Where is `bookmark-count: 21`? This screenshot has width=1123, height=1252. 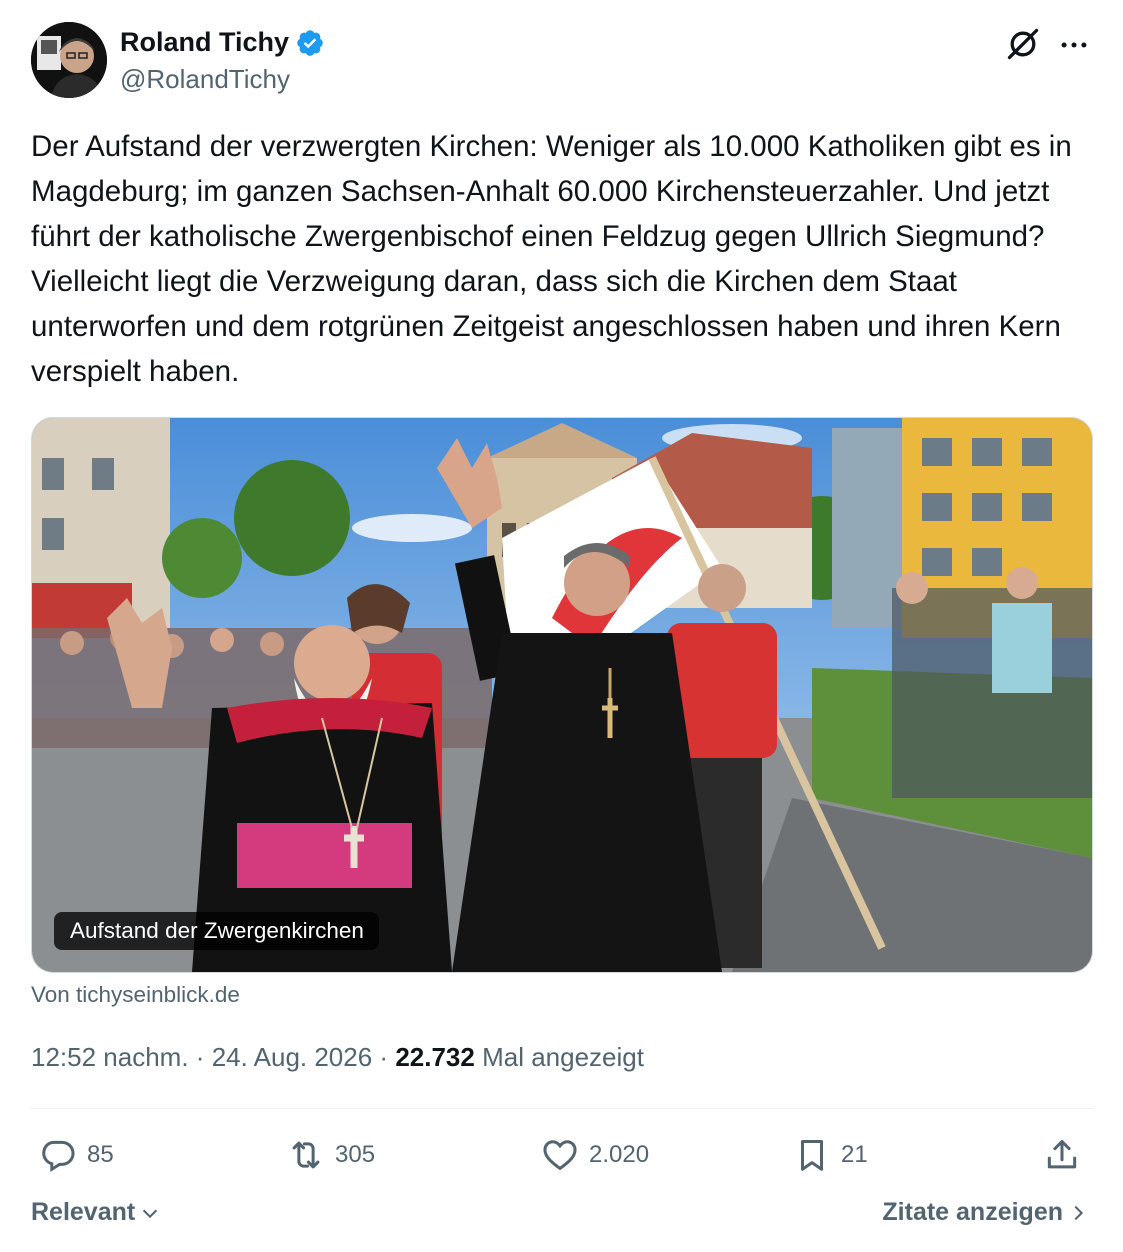
bookmark-count: 21 is located at coordinates (854, 1154).